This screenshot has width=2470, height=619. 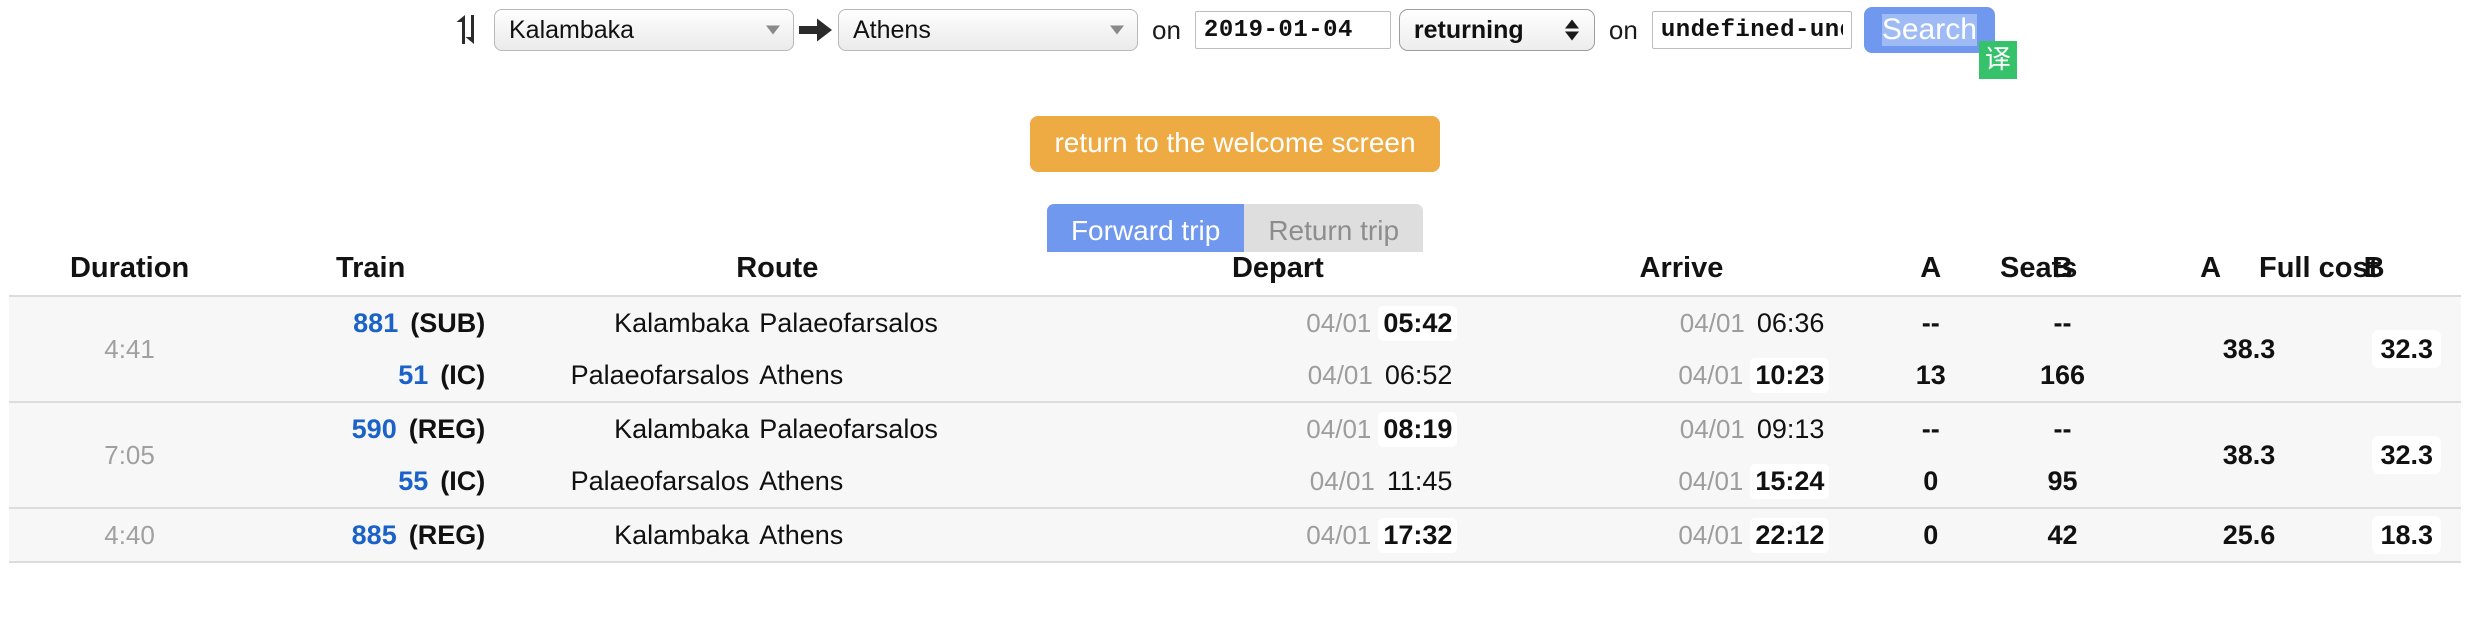 I want to click on destination-select: Athens, so click(x=988, y=30).